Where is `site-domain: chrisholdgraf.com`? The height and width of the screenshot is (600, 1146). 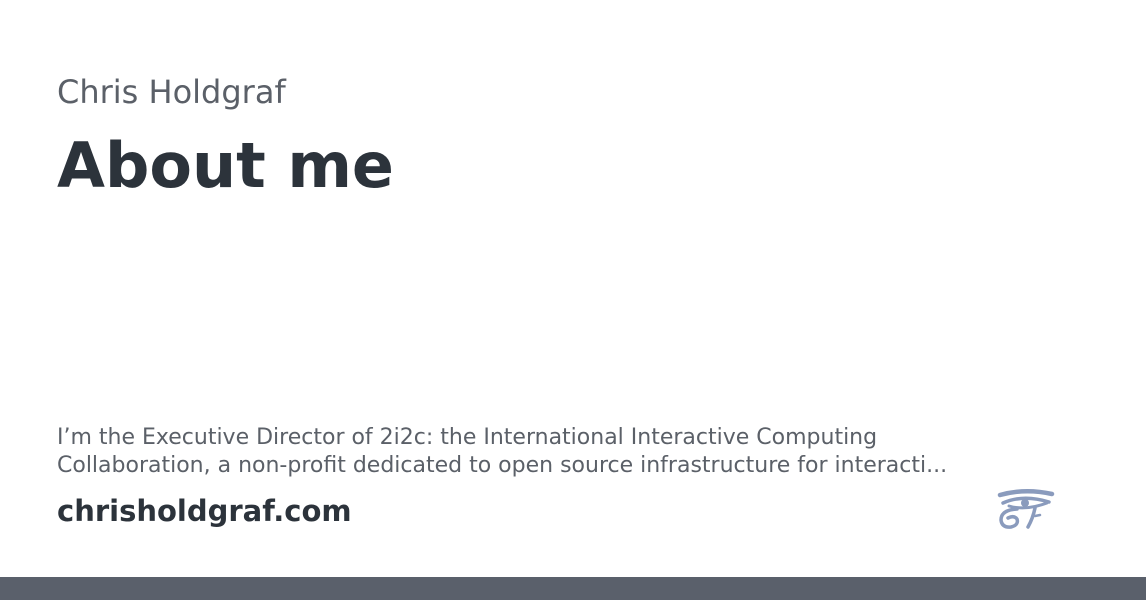 site-domain: chrisholdgraf.com is located at coordinates (204, 511).